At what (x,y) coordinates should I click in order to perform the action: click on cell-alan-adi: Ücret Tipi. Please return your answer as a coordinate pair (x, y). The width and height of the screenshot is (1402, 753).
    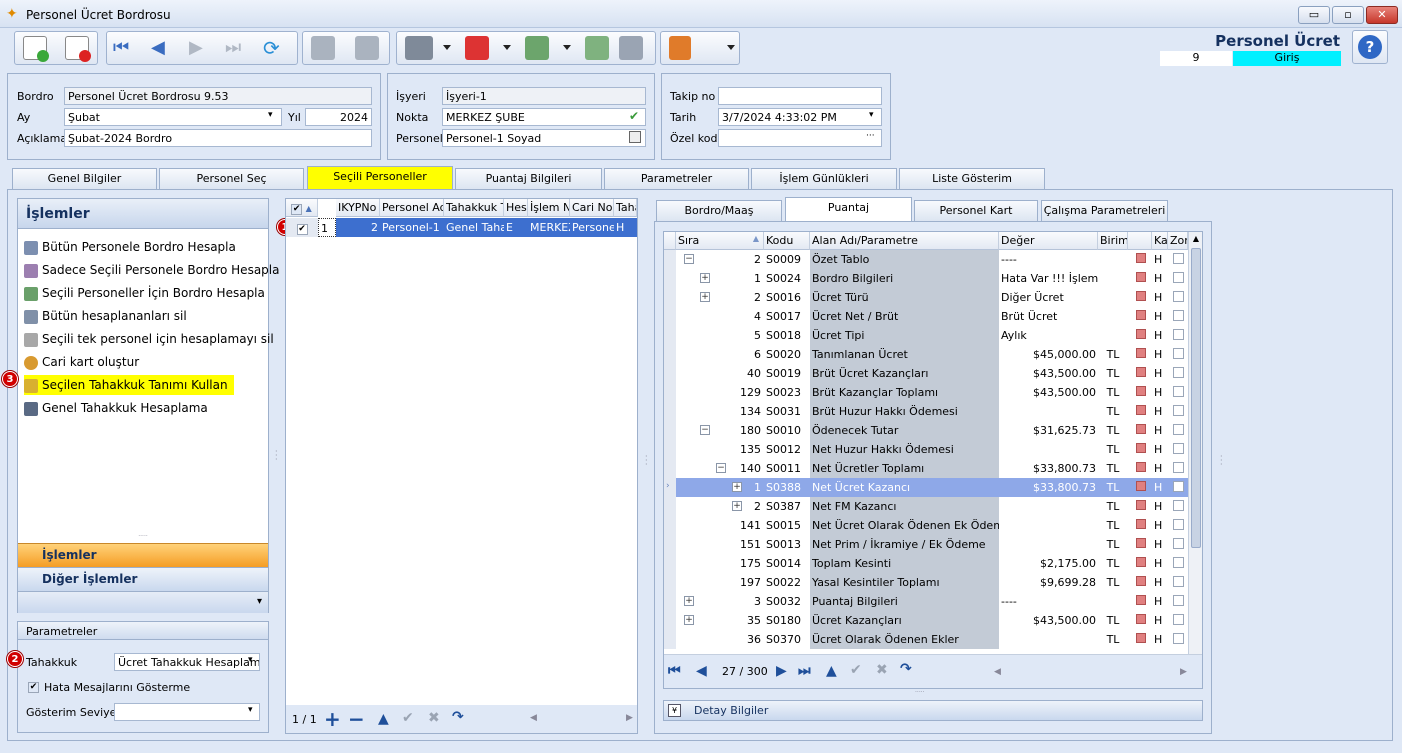
    Looking at the image, I should click on (904, 335).